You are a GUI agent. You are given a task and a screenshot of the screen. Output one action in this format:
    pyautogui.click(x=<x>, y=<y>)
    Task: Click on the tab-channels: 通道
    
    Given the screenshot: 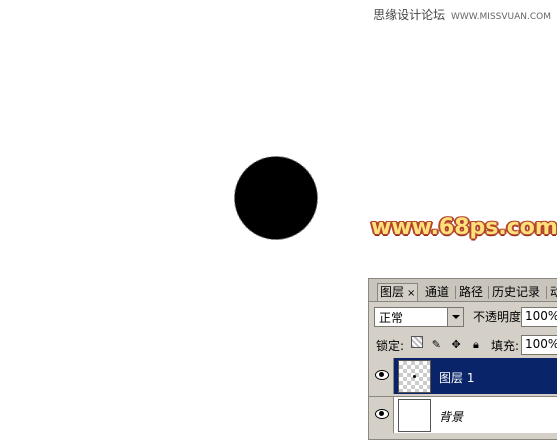 What is the action you would take?
    pyautogui.click(x=437, y=292)
    